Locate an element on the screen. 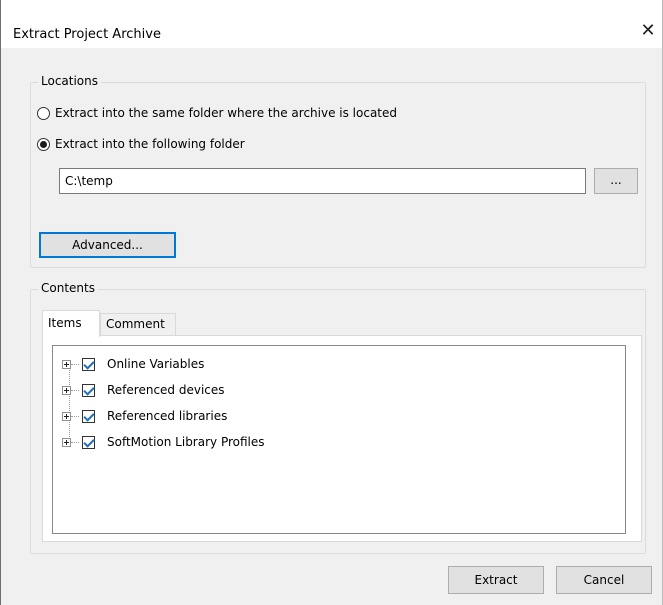 This screenshot has height=605, width=663. radio-following-folder-indicator is located at coordinates (43, 144).